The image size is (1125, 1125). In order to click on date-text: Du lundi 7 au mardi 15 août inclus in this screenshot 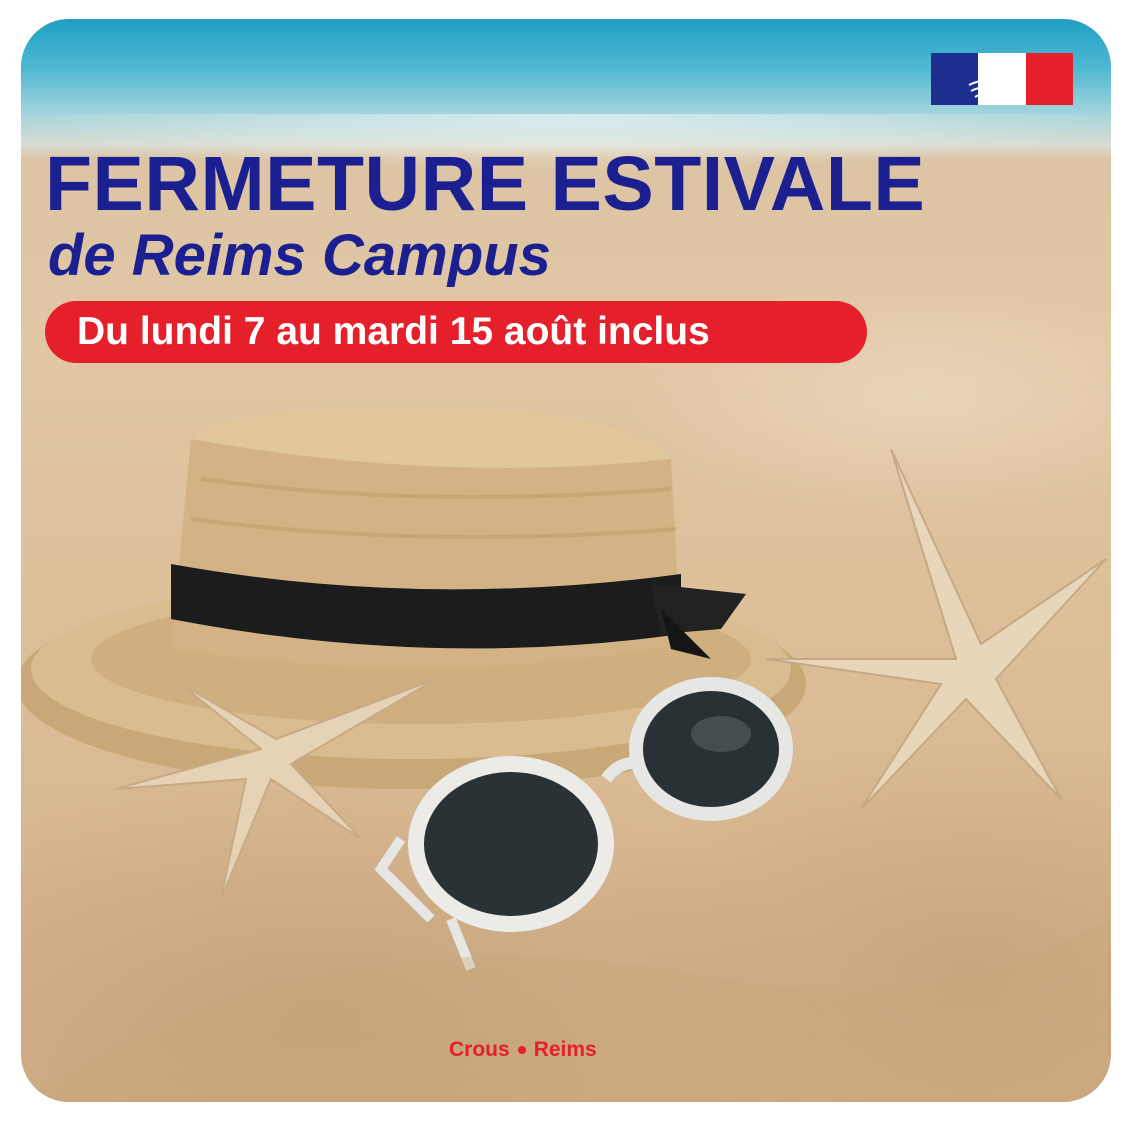, I will do `click(393, 331)`.